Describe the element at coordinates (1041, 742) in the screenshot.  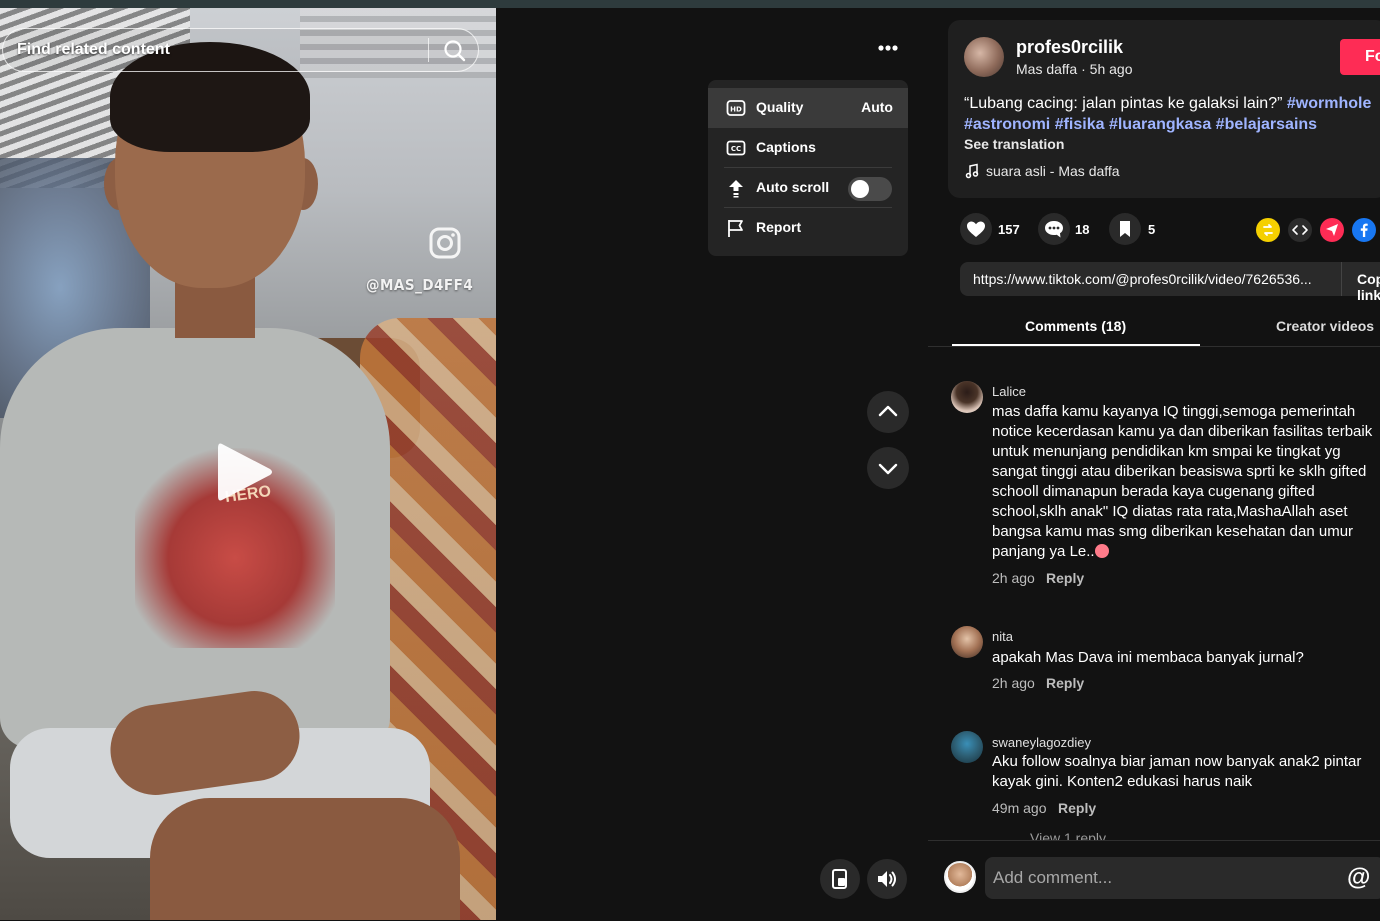
I see `comment-username: swaneylagozdiey` at that location.